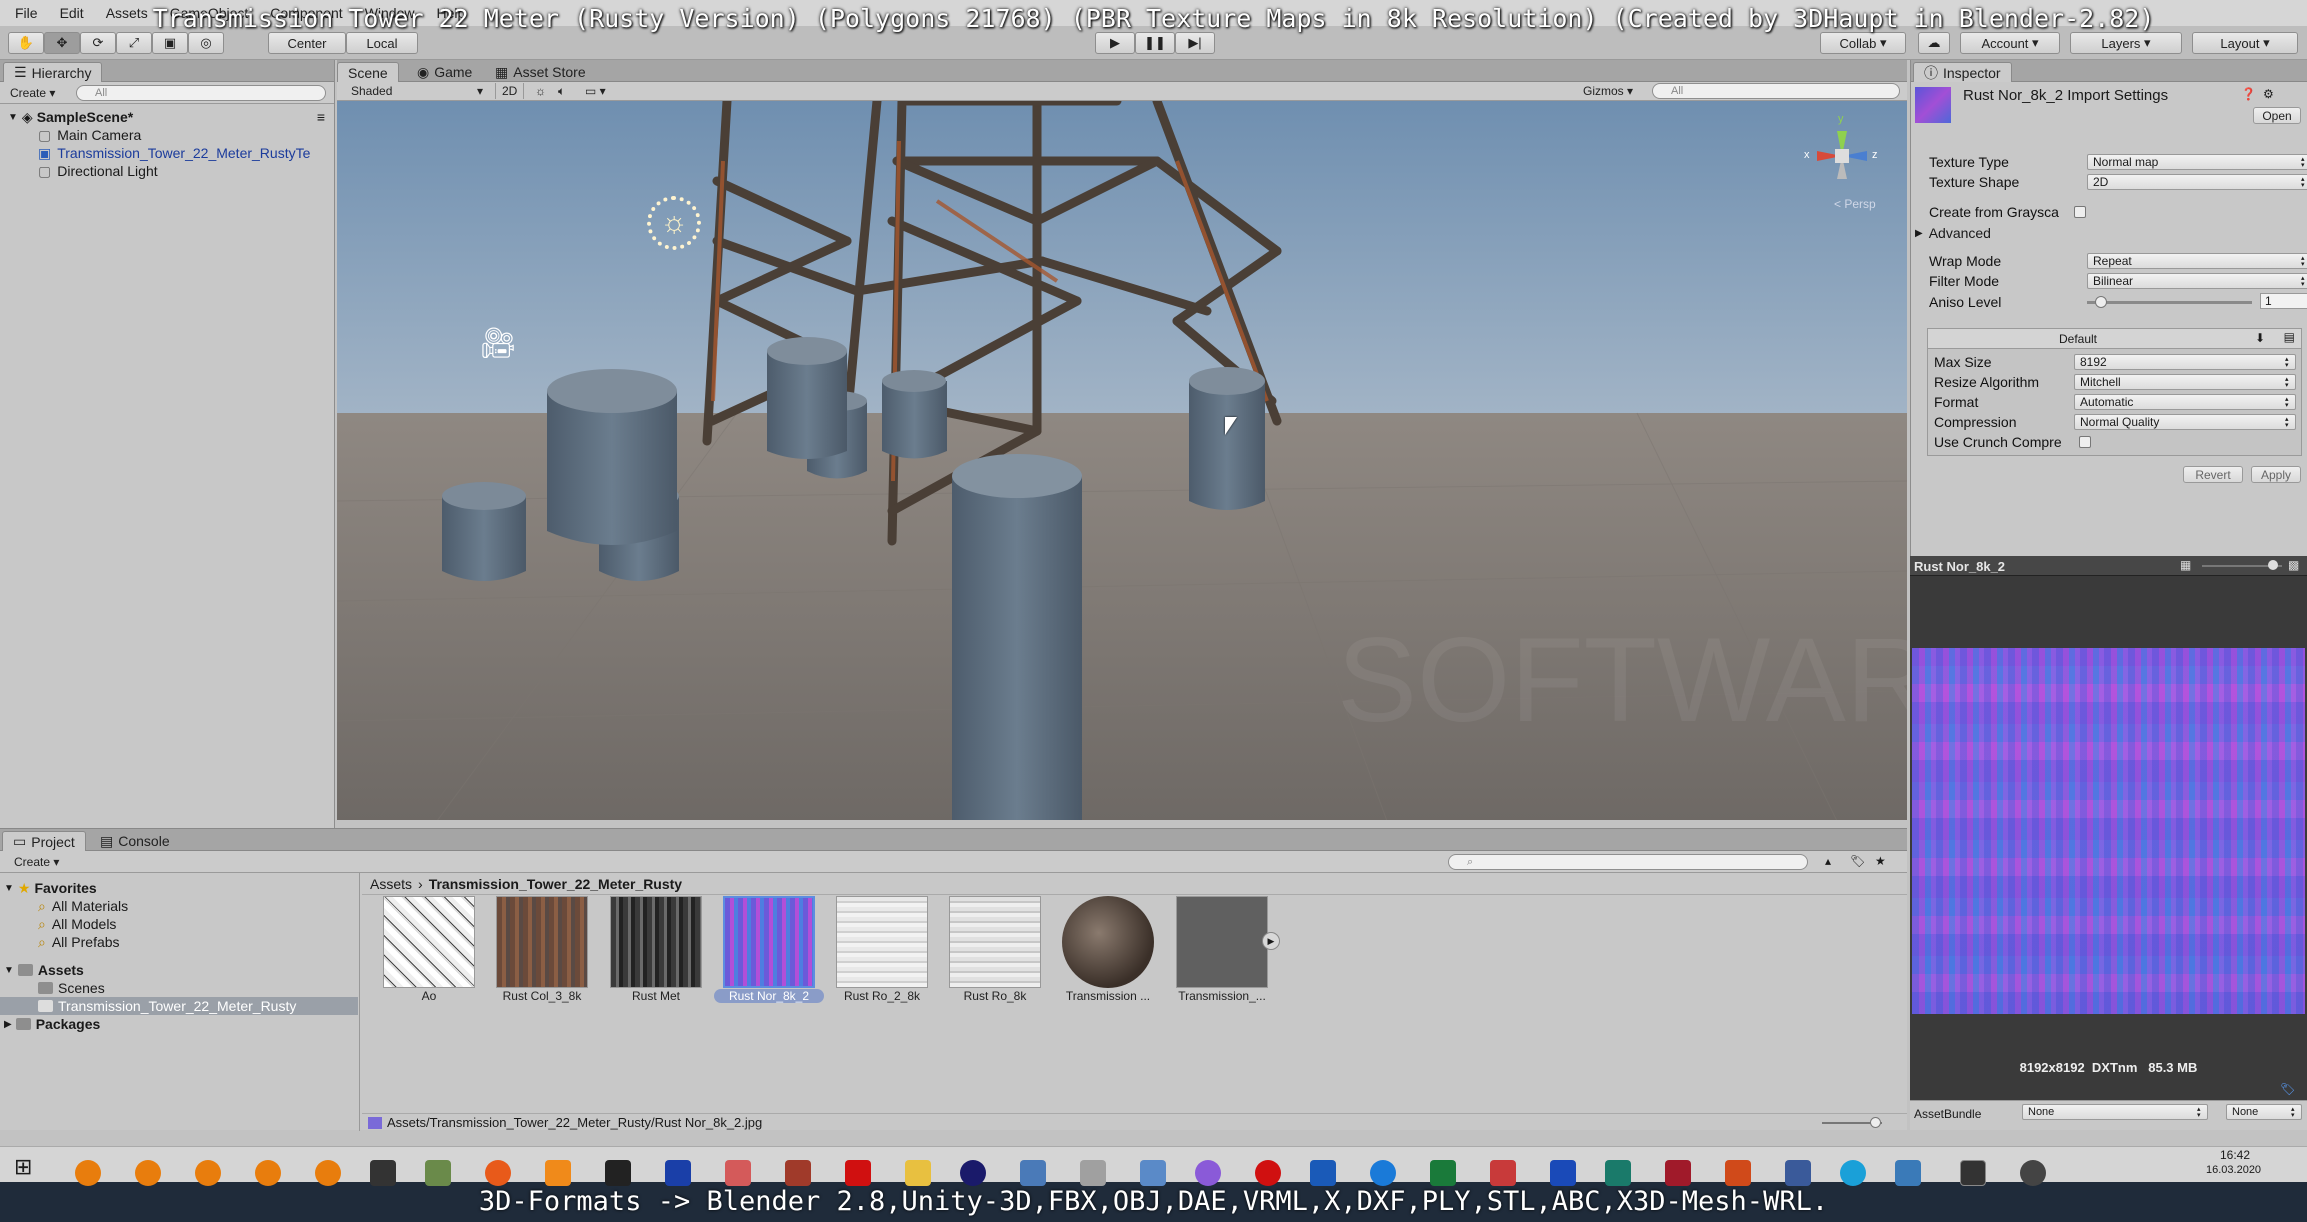  Describe the element at coordinates (540, 72) in the screenshot. I see `tab-asset-store: ▦ Asset Store` at that location.